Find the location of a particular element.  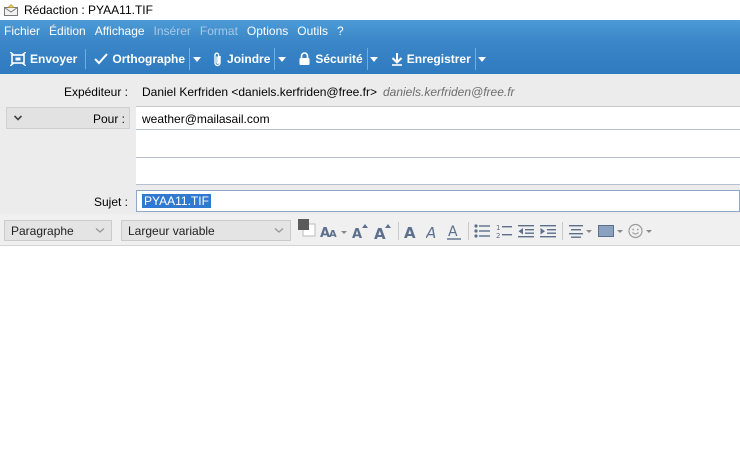

outdent-icon is located at coordinates (526, 231).